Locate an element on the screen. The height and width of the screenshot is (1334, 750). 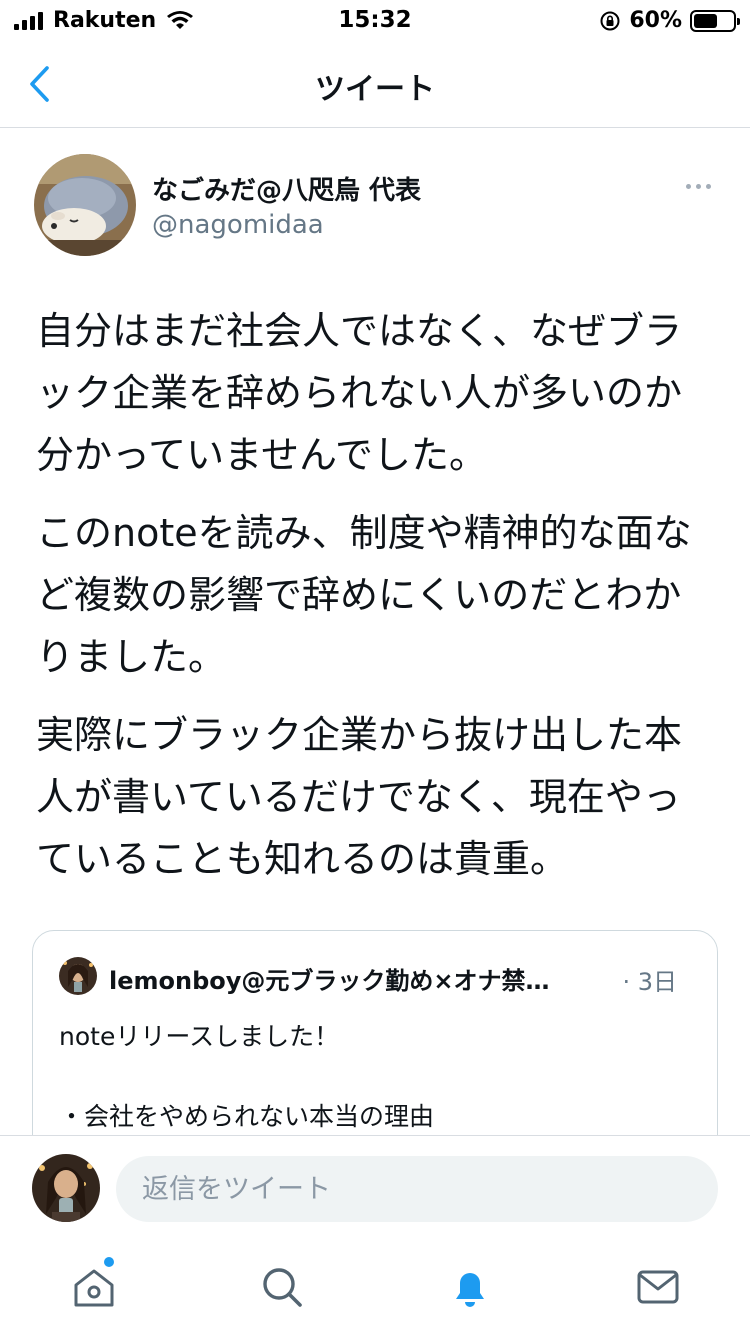
reply-input is located at coordinates (417, 1189).